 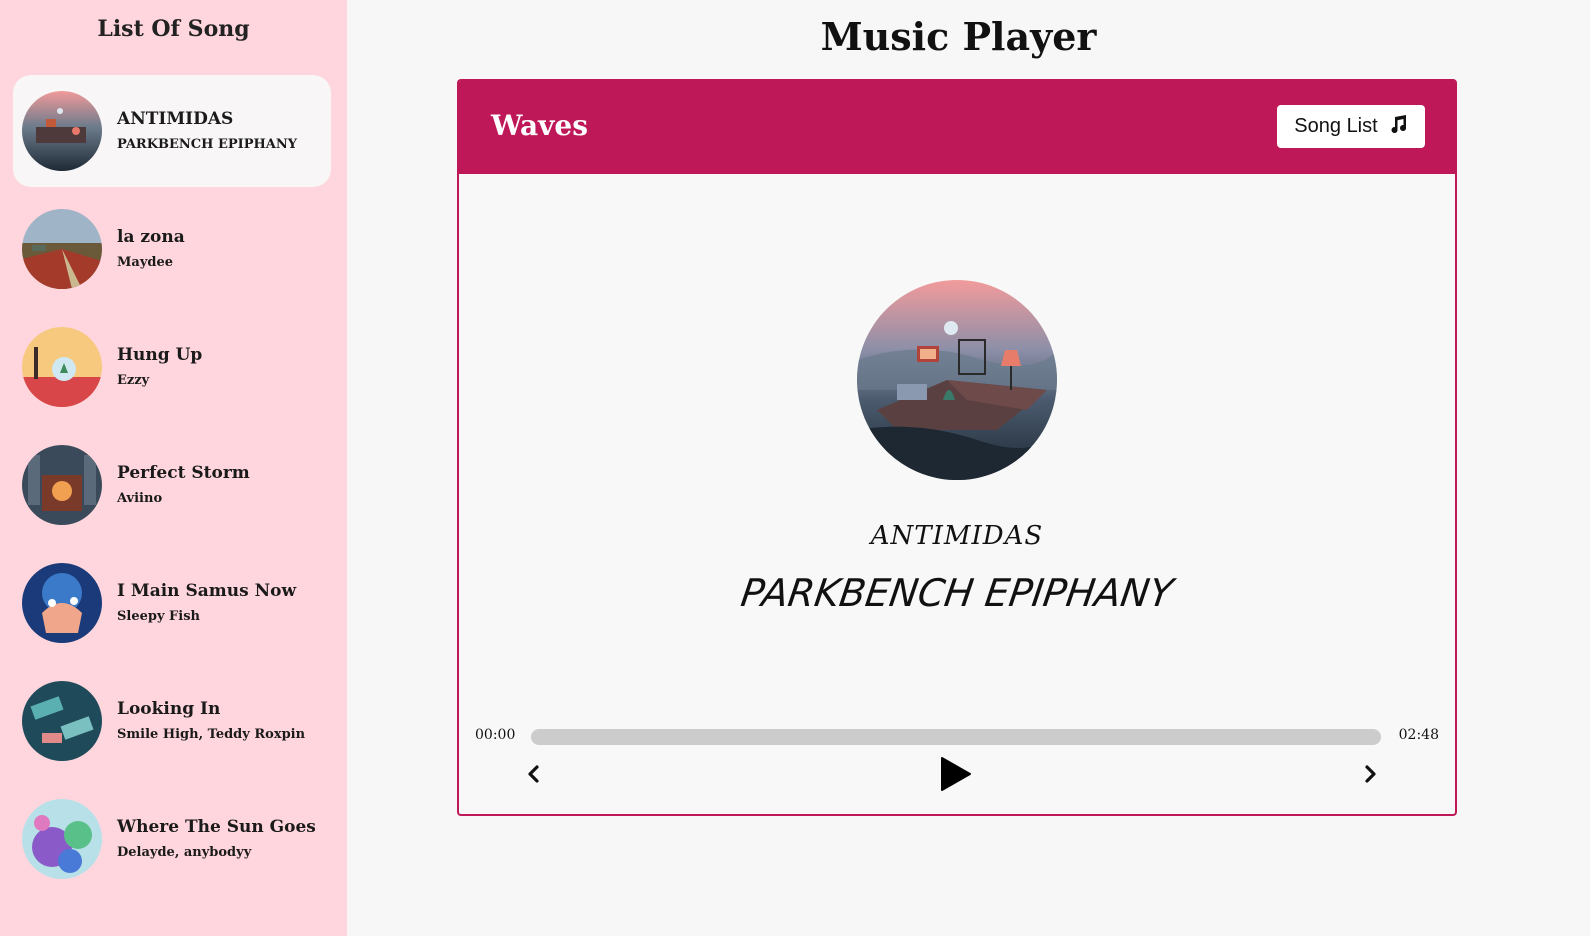 What do you see at coordinates (1398, 127) in the screenshot?
I see `music-note-icon` at bounding box center [1398, 127].